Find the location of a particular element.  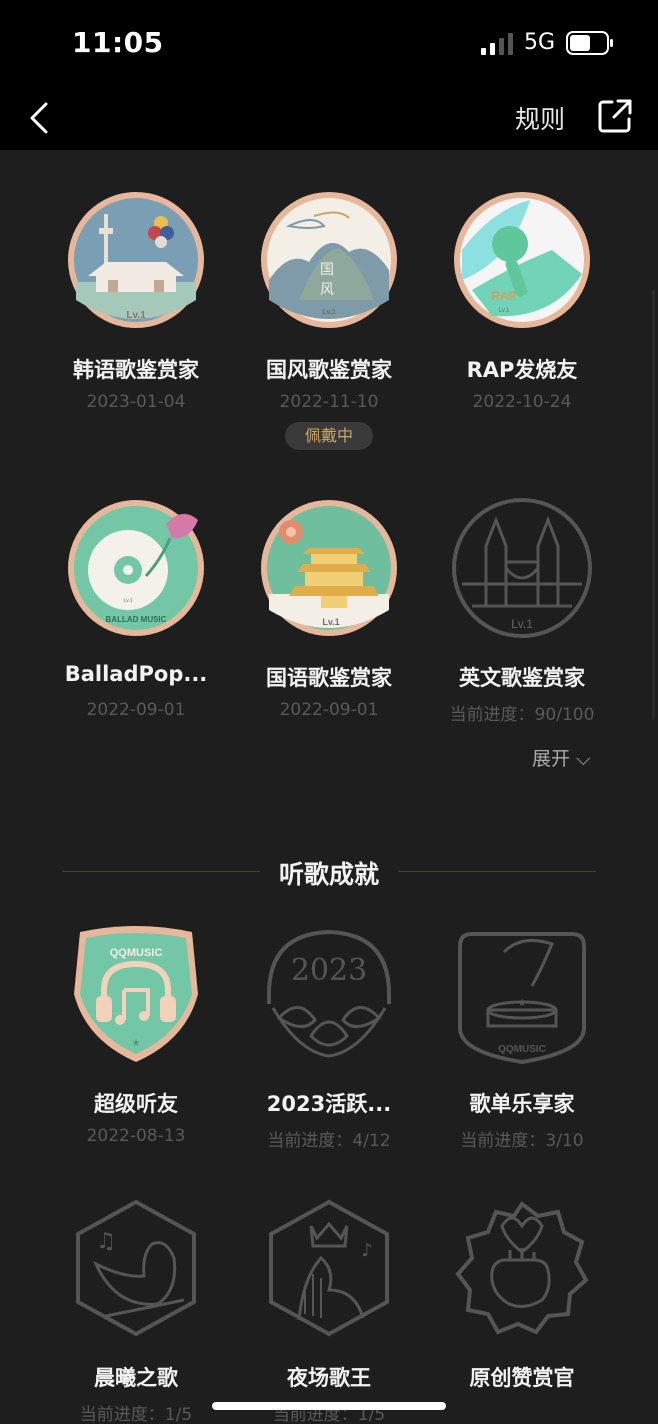

scrollbar is located at coordinates (653, 505).